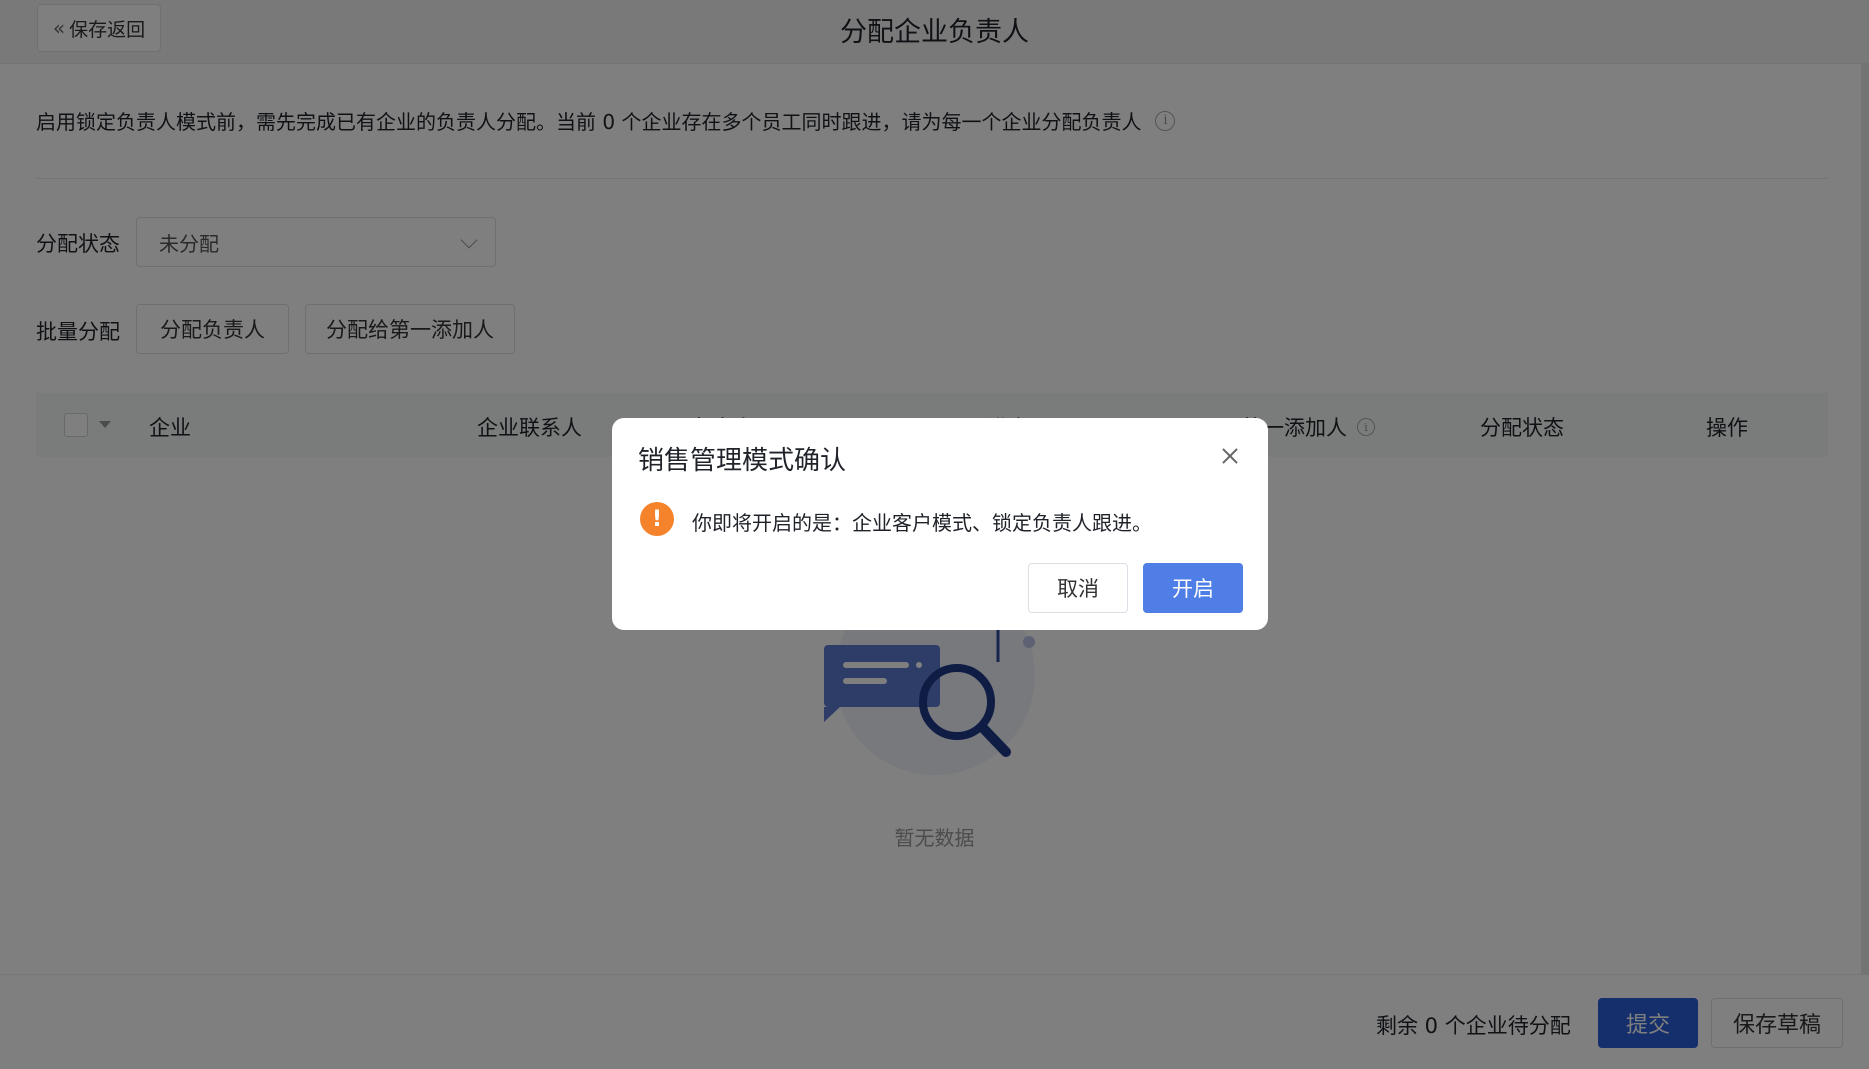  I want to click on warning-icon: !, so click(657, 519).